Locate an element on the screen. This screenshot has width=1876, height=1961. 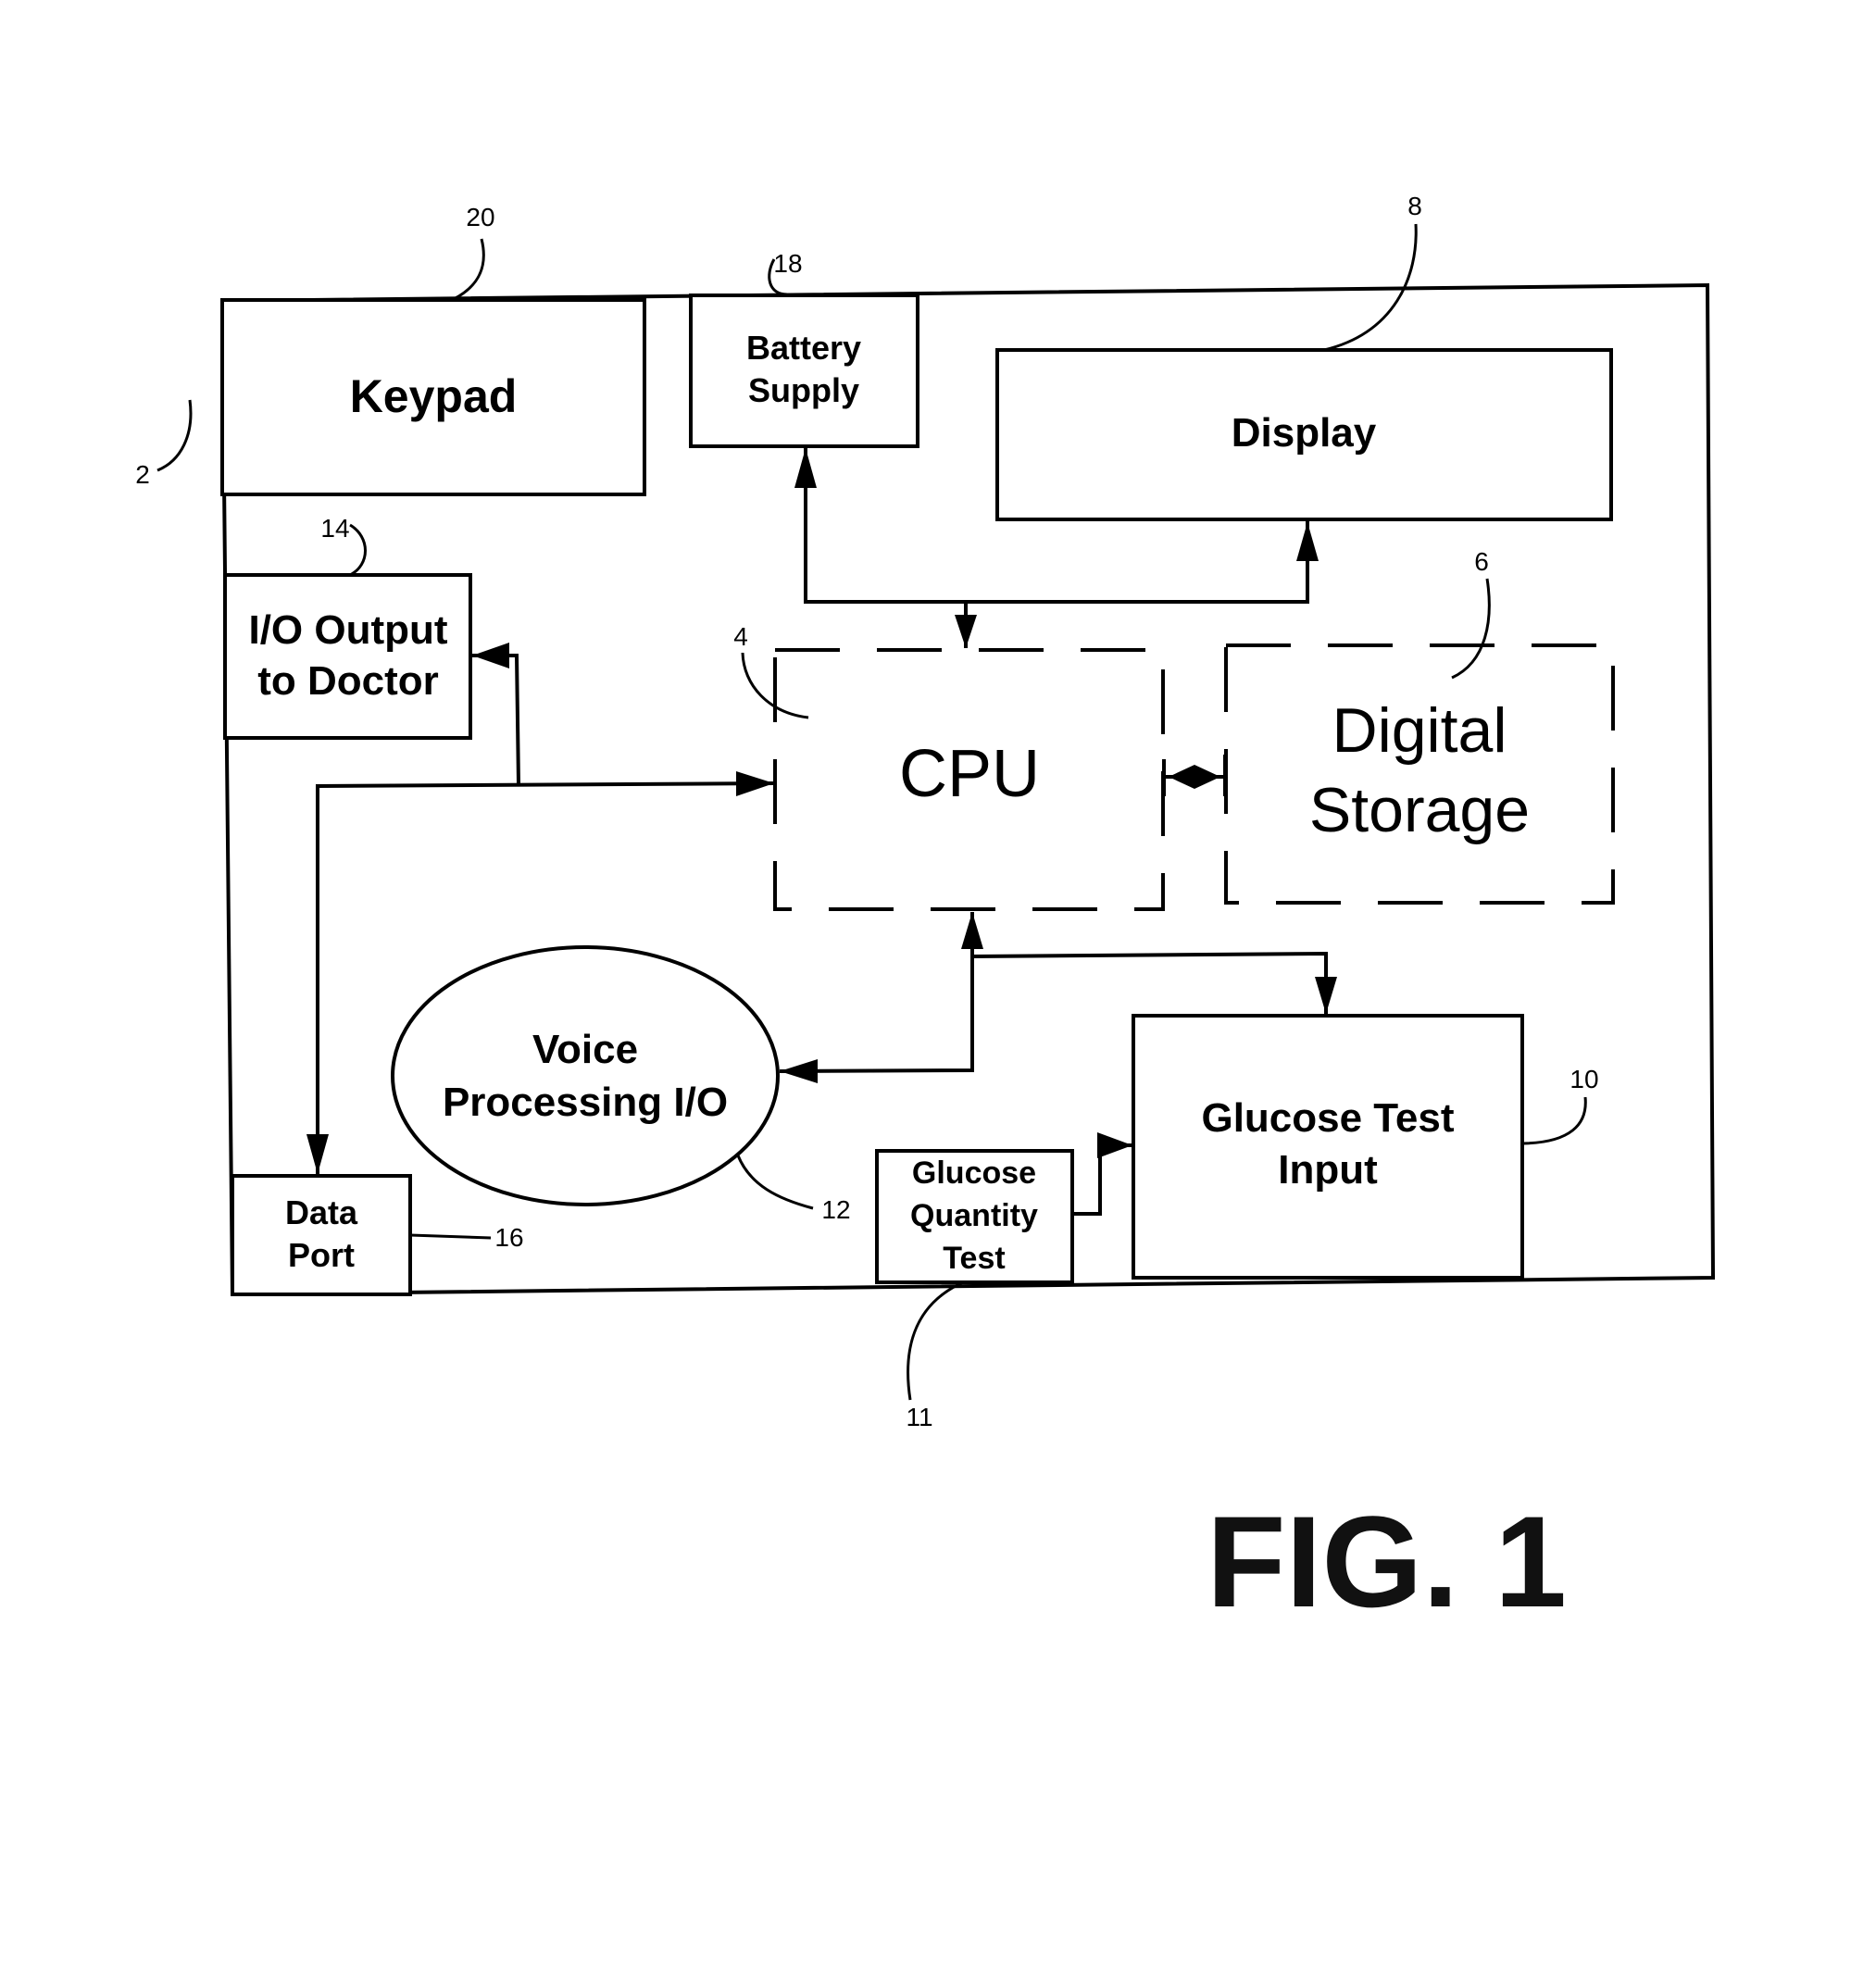
glucose-input-label-line1: Glucose Test is located at coordinates (1327, 1118).